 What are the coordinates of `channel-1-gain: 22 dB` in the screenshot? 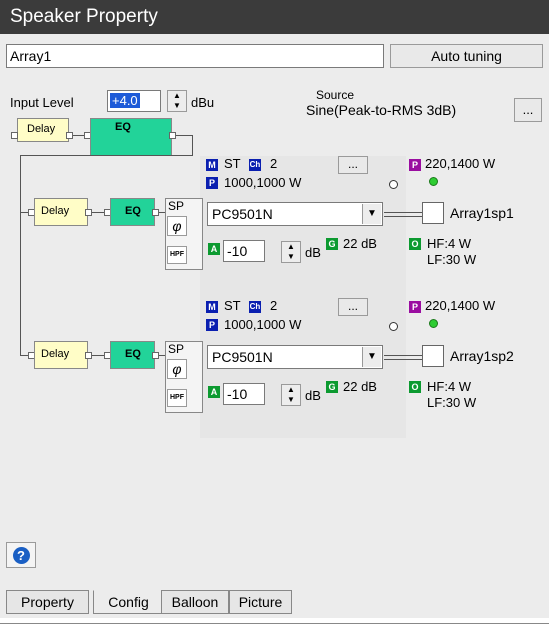 It's located at (360, 243).